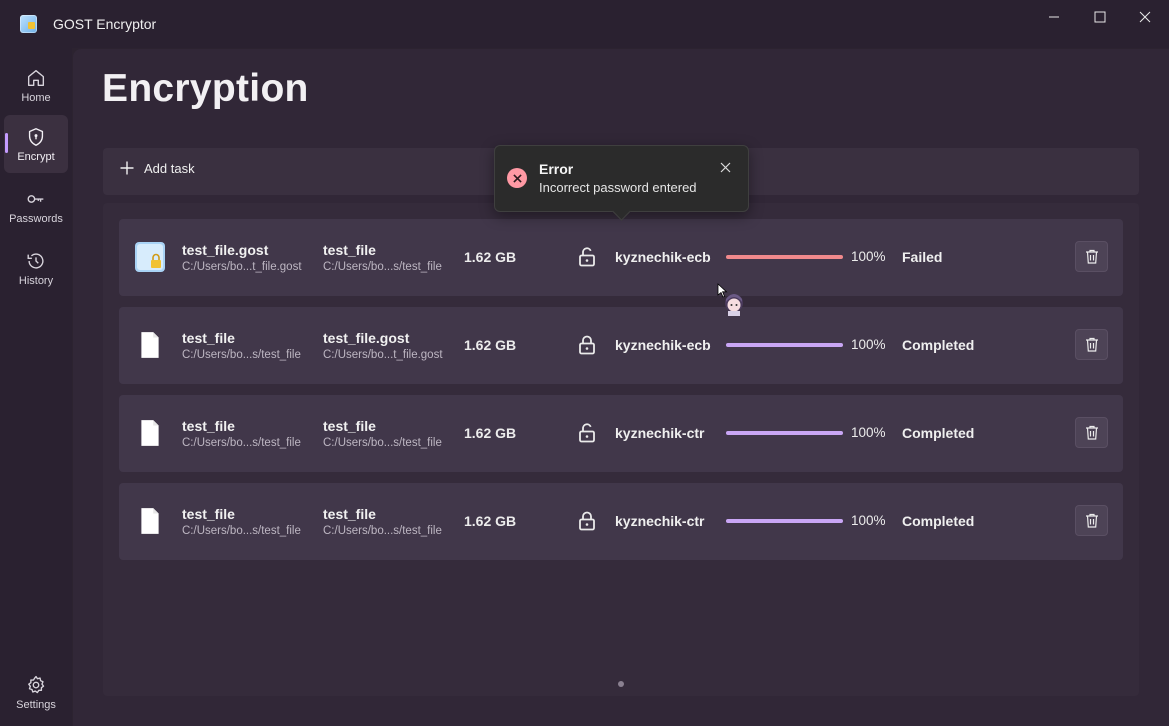 Image resolution: width=1169 pixels, height=726 pixels. What do you see at coordinates (35, 198) in the screenshot?
I see `key-icon` at bounding box center [35, 198].